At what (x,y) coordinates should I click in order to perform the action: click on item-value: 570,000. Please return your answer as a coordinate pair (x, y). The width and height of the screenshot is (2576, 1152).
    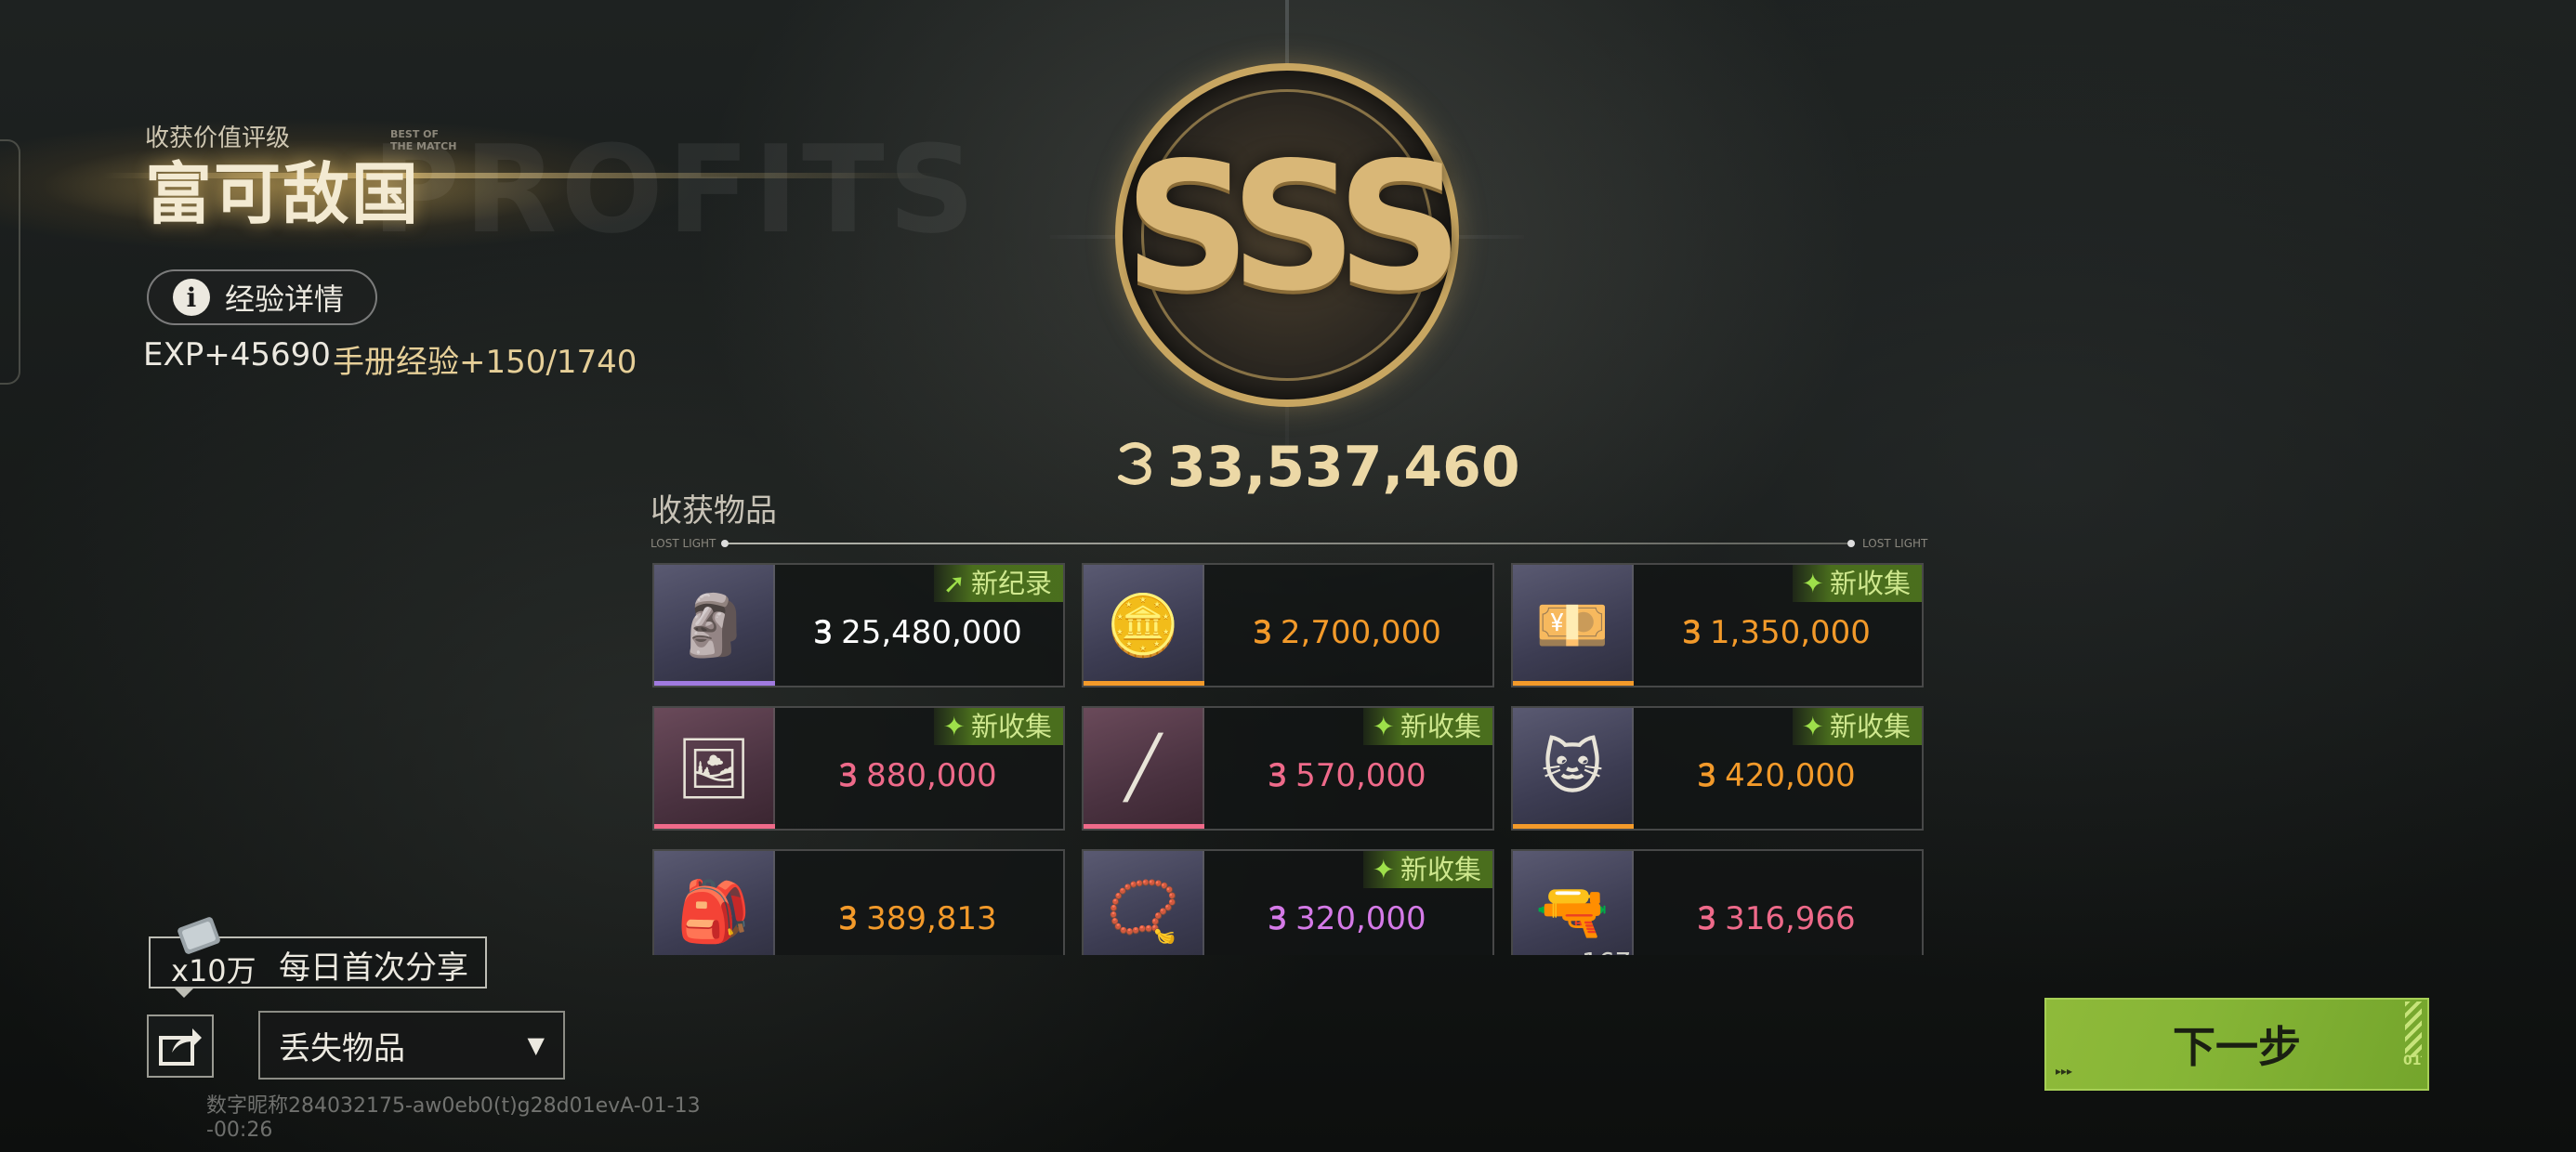
    Looking at the image, I should click on (1360, 775).